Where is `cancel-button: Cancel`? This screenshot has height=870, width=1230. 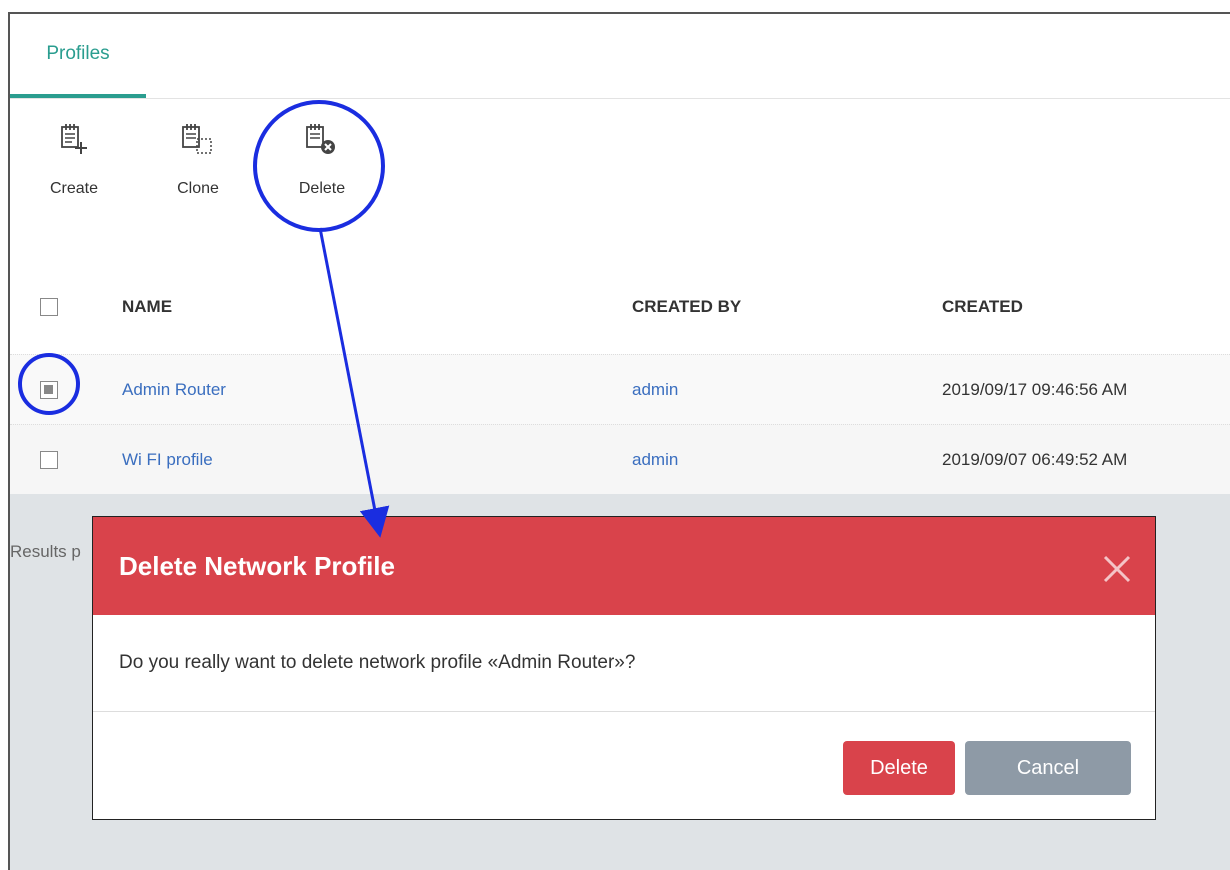 cancel-button: Cancel is located at coordinates (1048, 768).